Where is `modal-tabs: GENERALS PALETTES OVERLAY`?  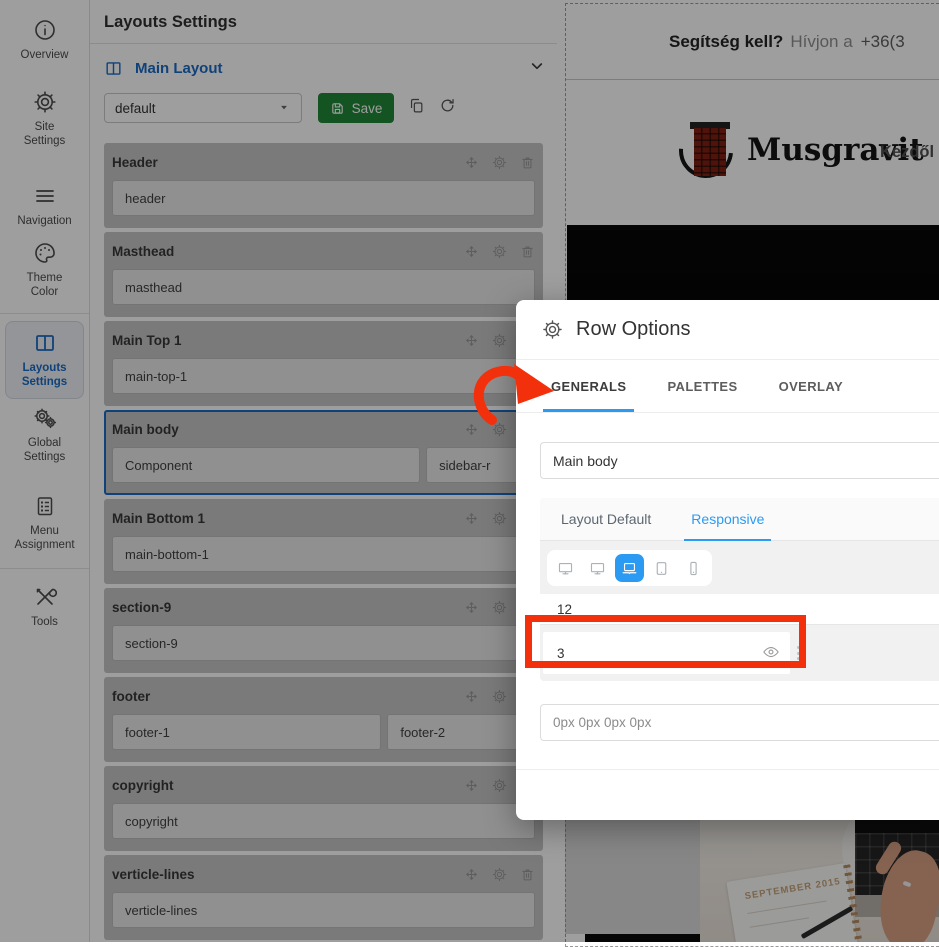
modal-tabs: GENERALS PALETTES OVERLAY is located at coordinates (727, 386).